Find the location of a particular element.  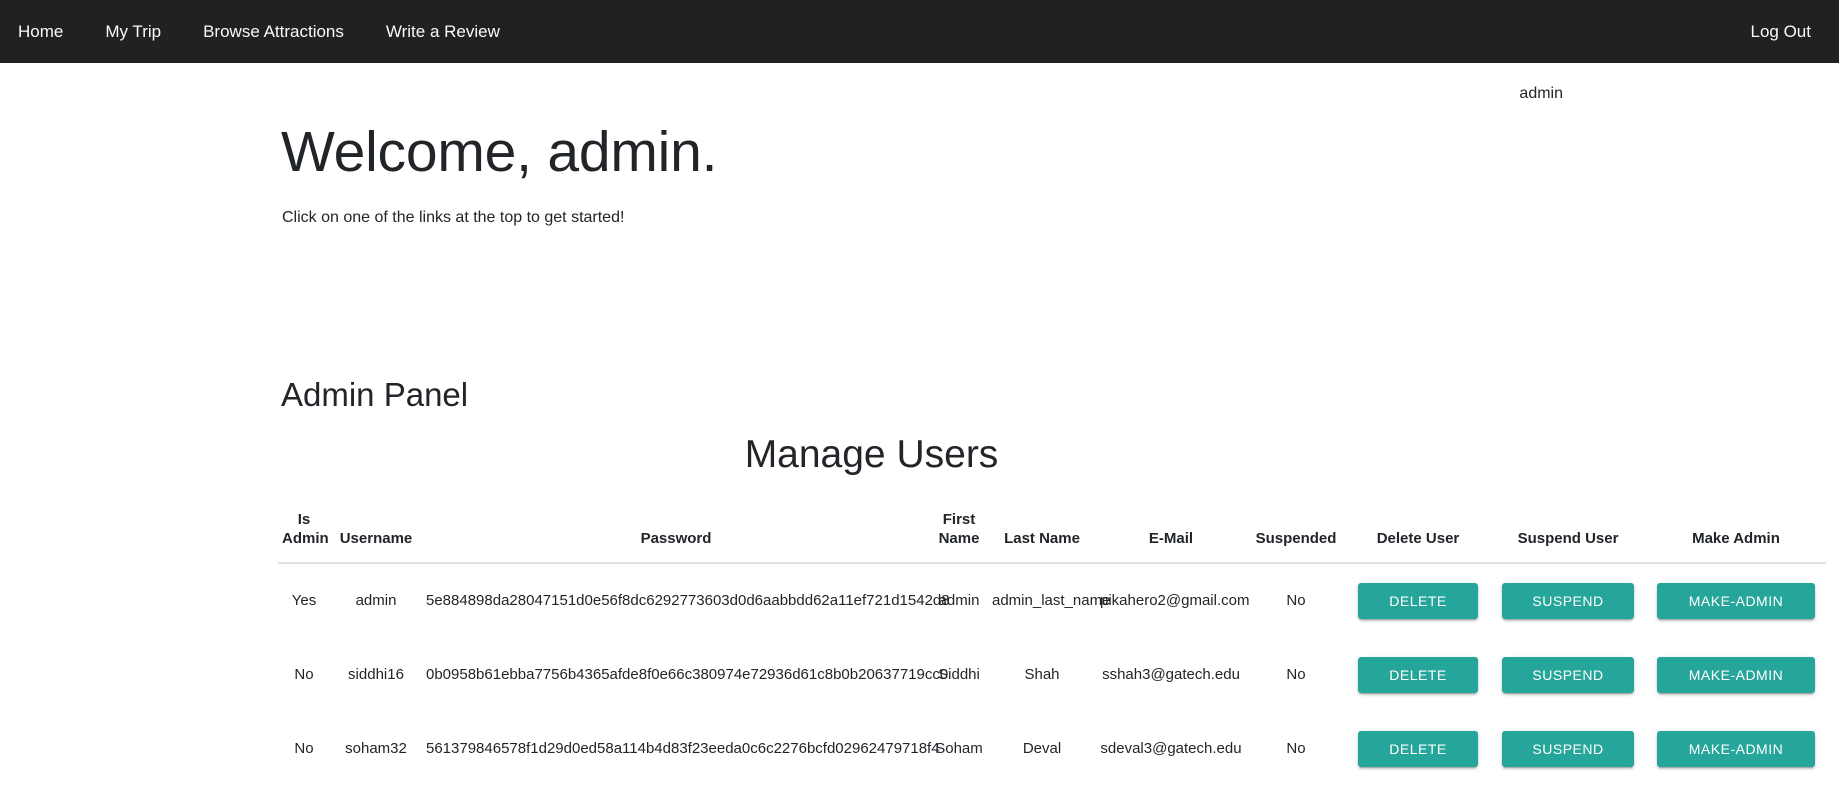

cell-email: sshah3@gatech.edu is located at coordinates (1171, 674).